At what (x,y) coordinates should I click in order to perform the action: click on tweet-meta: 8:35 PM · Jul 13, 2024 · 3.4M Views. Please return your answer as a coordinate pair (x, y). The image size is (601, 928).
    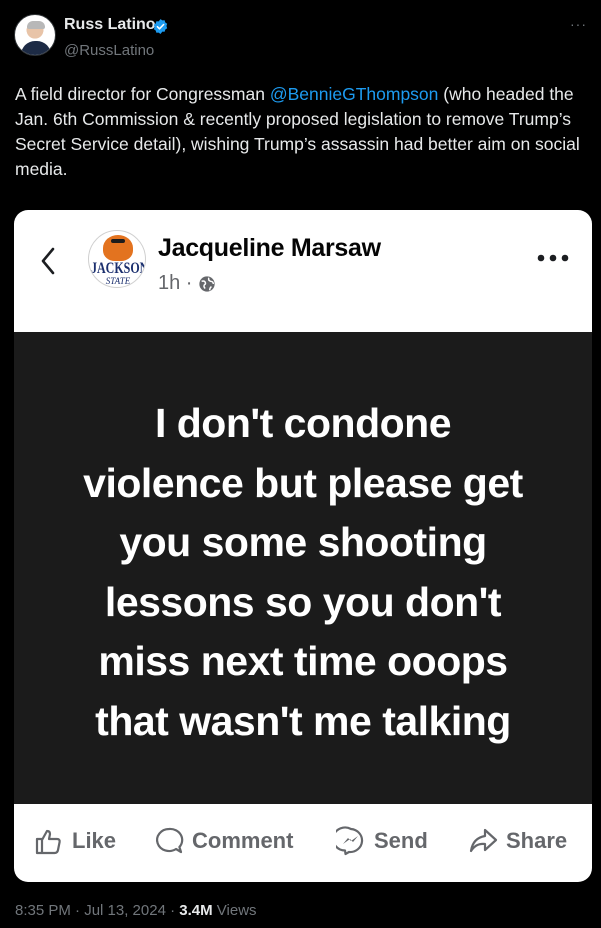
    Looking at the image, I should click on (136, 910).